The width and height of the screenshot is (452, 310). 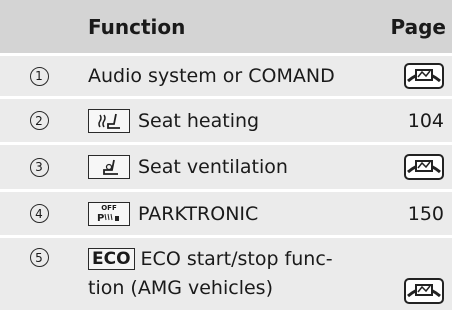 What do you see at coordinates (236, 259) in the screenshot?
I see `row-function-line1: ECO start/stop func-` at bounding box center [236, 259].